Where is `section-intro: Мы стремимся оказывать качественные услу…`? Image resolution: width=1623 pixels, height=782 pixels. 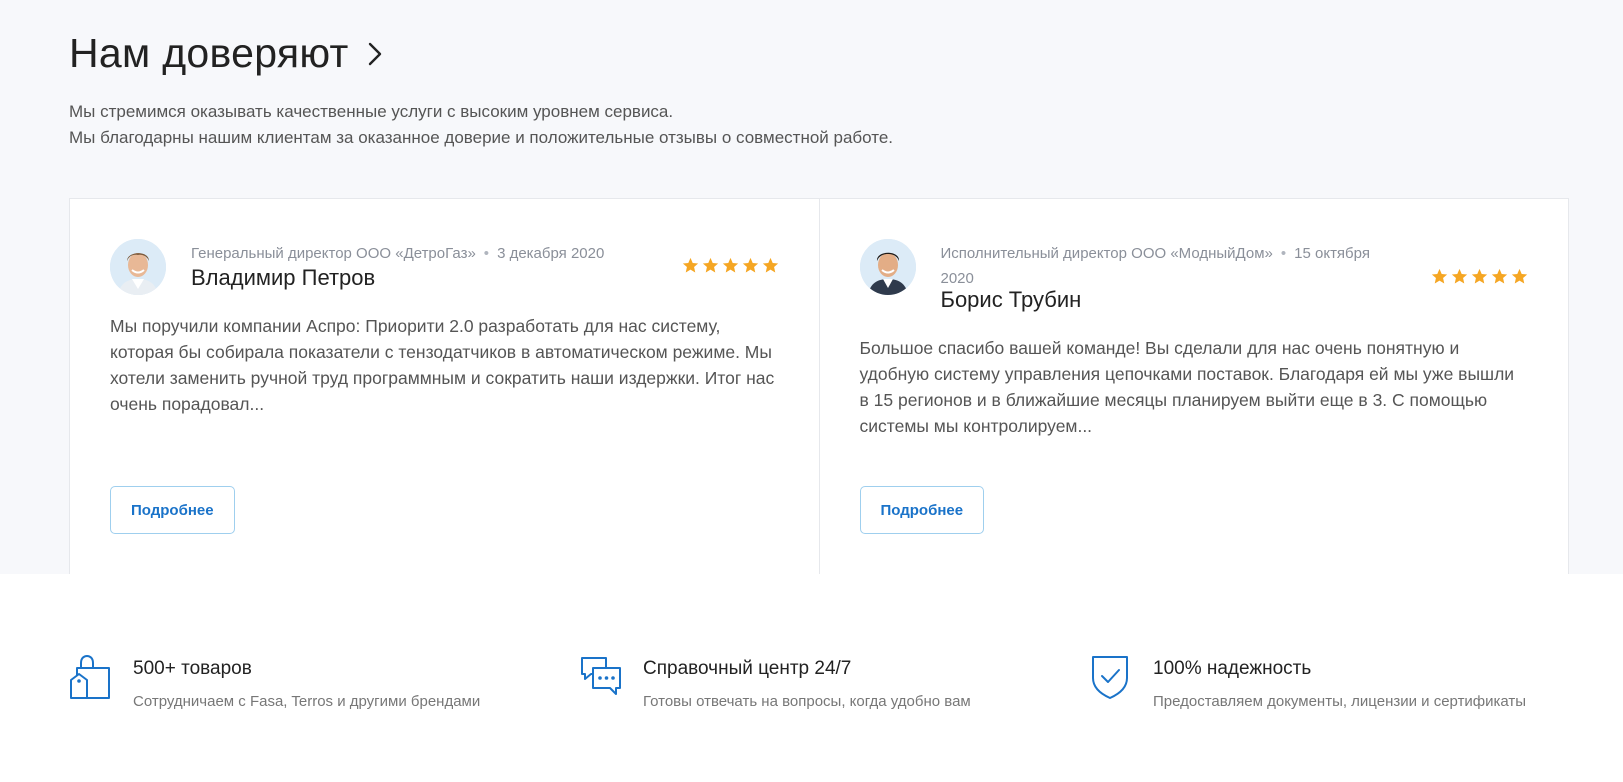 section-intro: Мы стремимся оказывать качественные услу… is located at coordinates (481, 125).